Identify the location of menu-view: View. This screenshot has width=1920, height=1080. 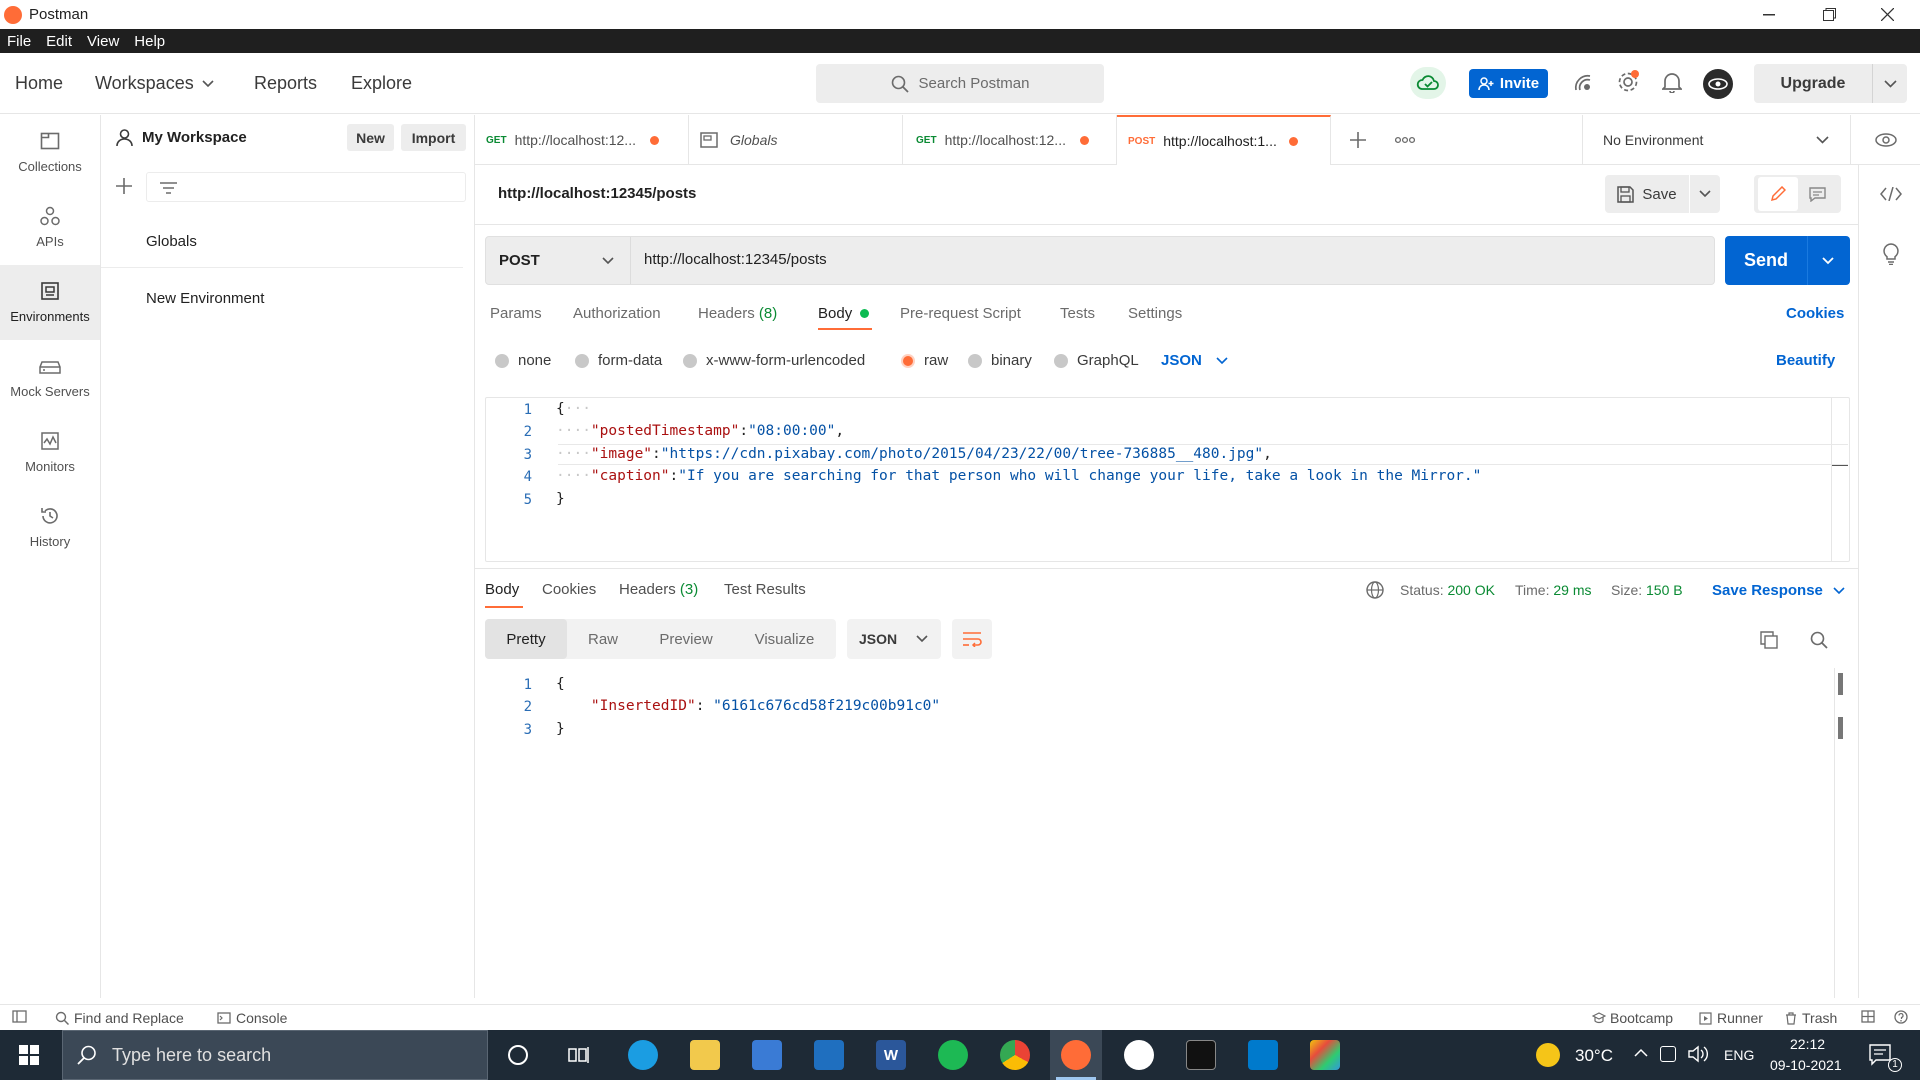
(103, 41).